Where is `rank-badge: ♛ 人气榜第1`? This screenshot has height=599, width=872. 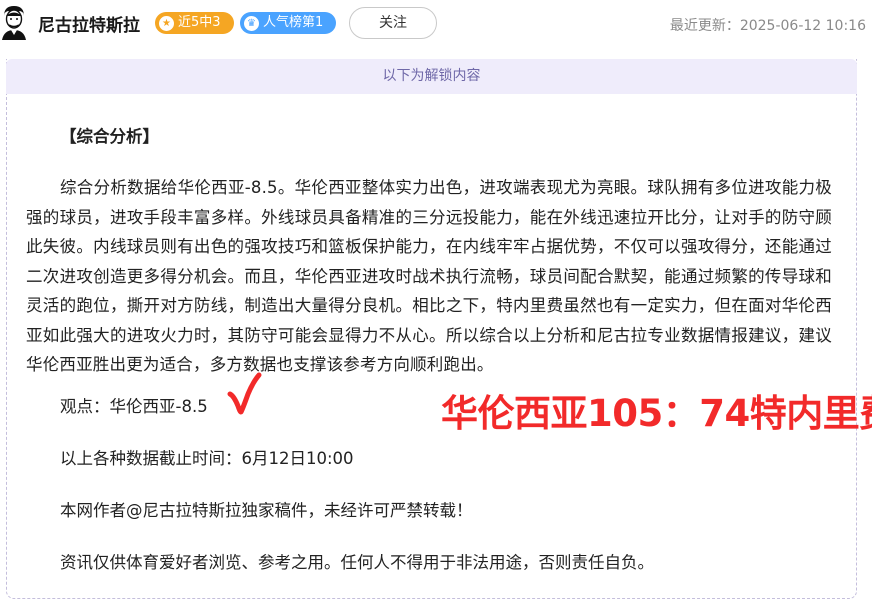
rank-badge: ♛ 人气榜第1 is located at coordinates (288, 23).